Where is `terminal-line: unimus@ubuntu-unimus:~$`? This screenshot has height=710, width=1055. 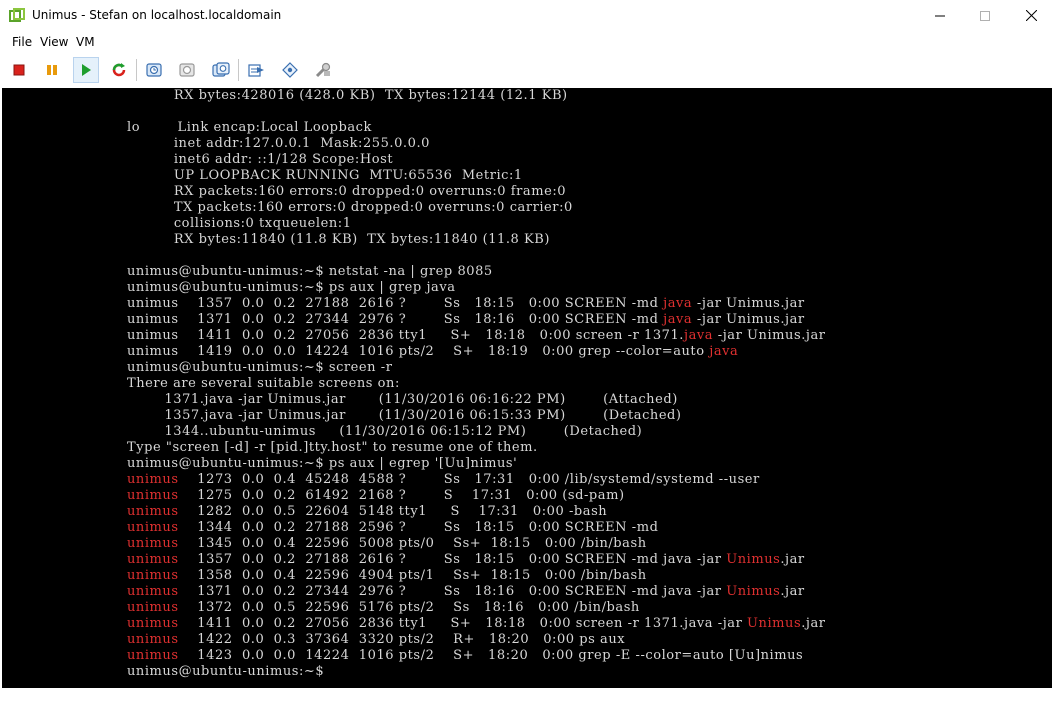
terminal-line: unimus@ubuntu-unimus:~$ is located at coordinates (476, 672).